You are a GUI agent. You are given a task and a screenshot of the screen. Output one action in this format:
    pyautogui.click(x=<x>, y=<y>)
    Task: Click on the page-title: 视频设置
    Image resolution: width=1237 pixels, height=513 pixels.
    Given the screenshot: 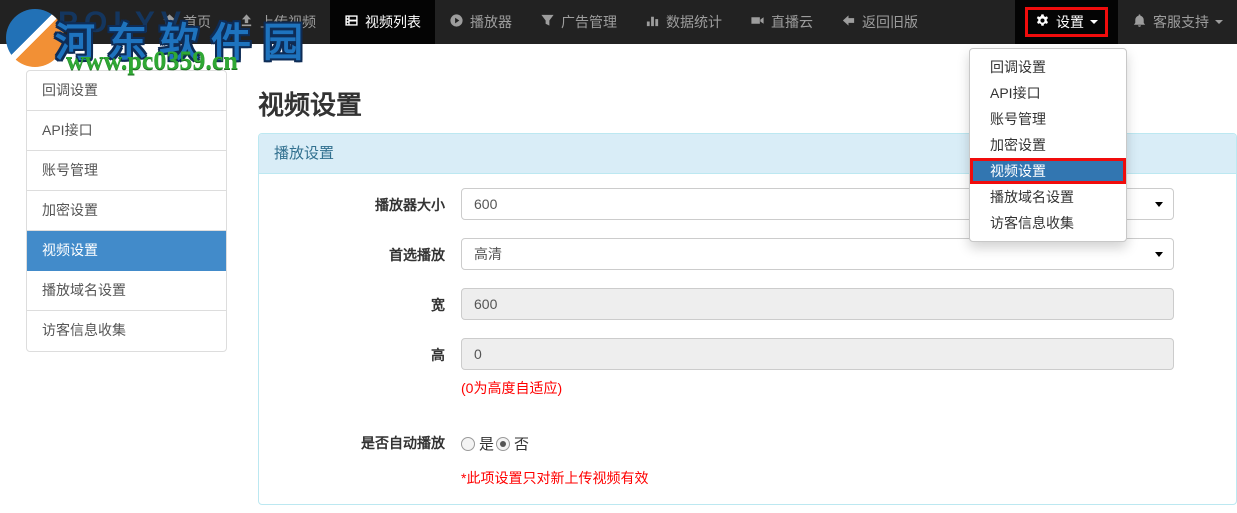 What is the action you would take?
    pyautogui.click(x=310, y=105)
    